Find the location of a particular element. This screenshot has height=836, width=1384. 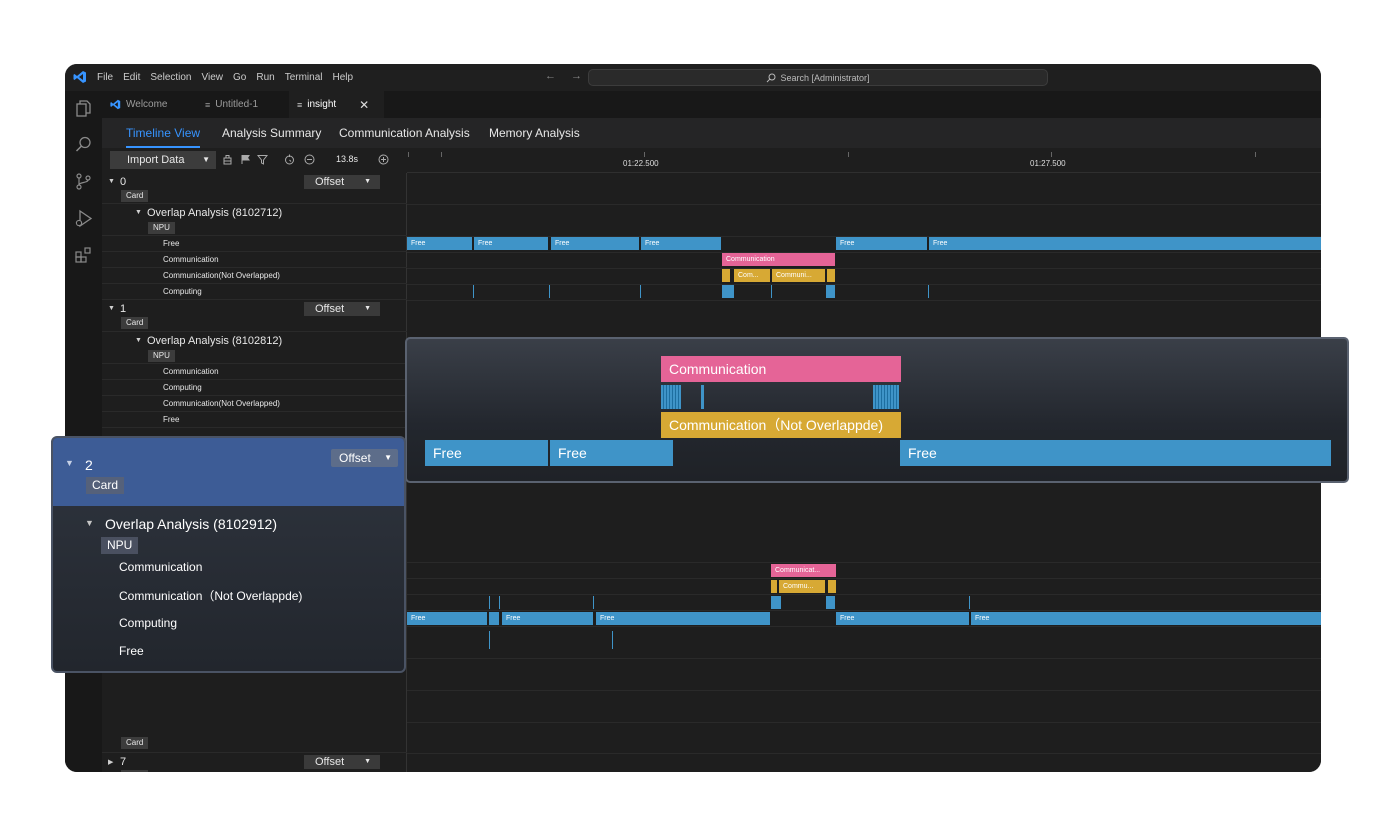

explorer-icon is located at coordinates (83, 108).